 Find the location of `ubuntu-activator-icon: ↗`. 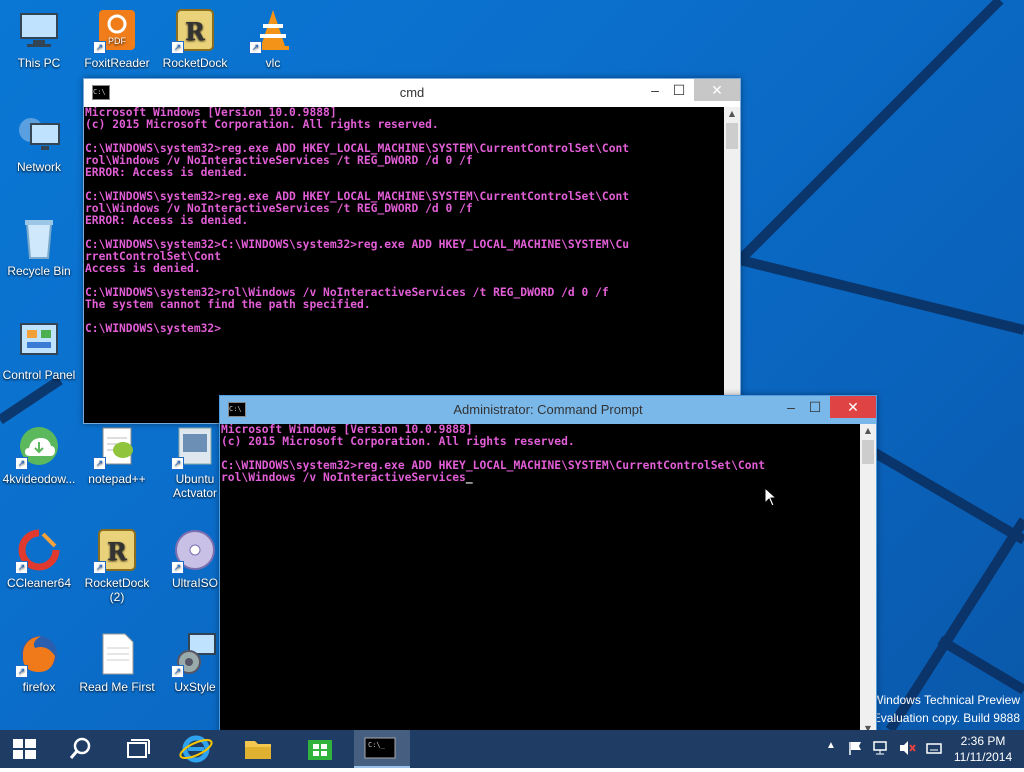

ubuntu-activator-icon: ↗ is located at coordinates (194, 447).